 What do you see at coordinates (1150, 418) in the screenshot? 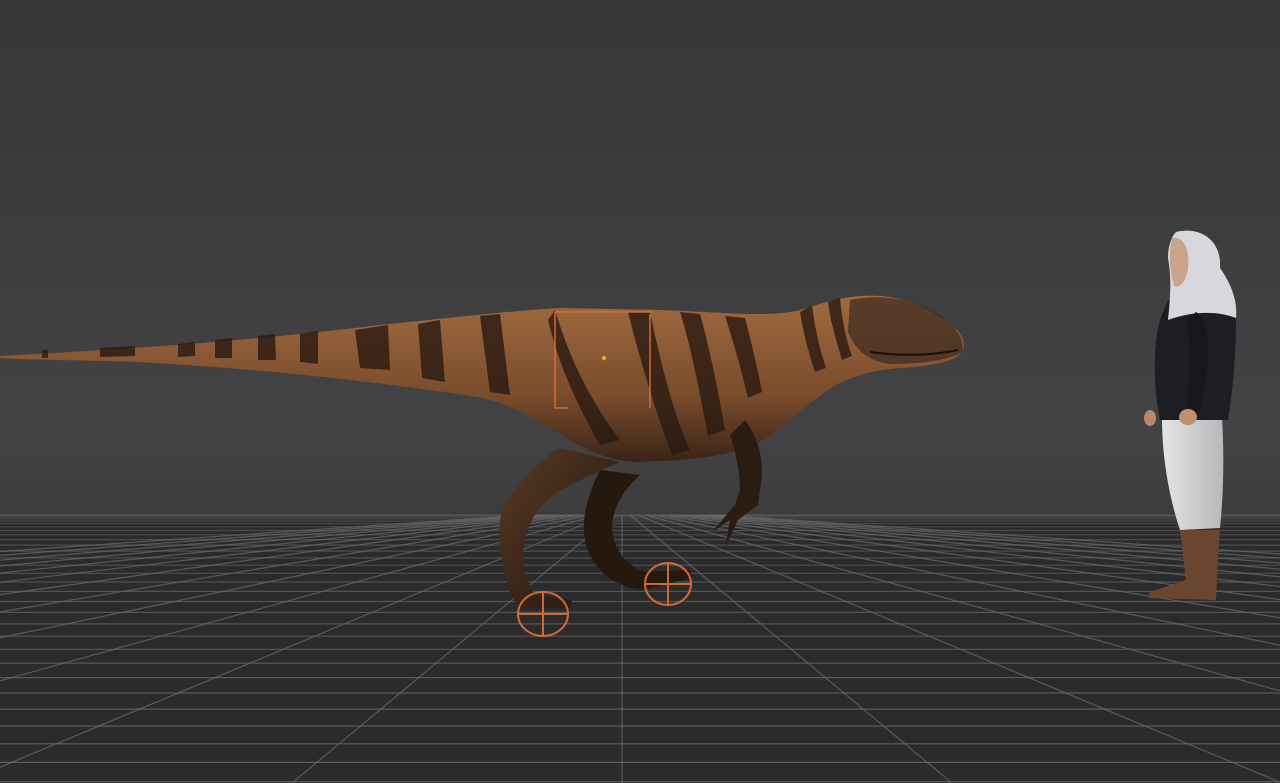
I see `human-hand-left` at bounding box center [1150, 418].